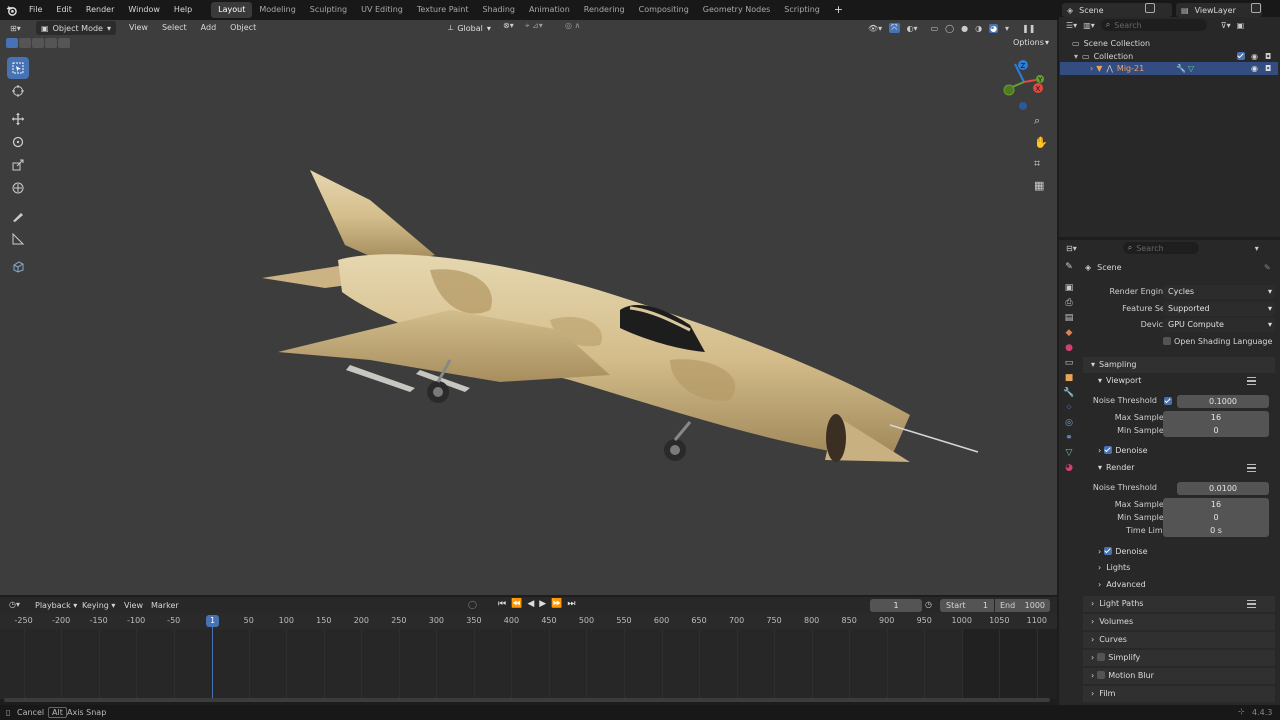 Image resolution: width=1280 pixels, height=720 pixels. Describe the element at coordinates (19, 28) in the screenshot. I see `editor-type-icon: ⊞▾` at that location.